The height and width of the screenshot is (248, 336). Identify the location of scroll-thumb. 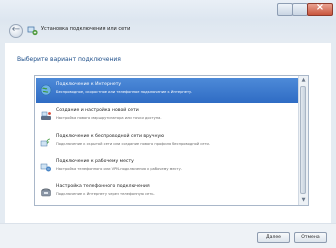
(303, 140).